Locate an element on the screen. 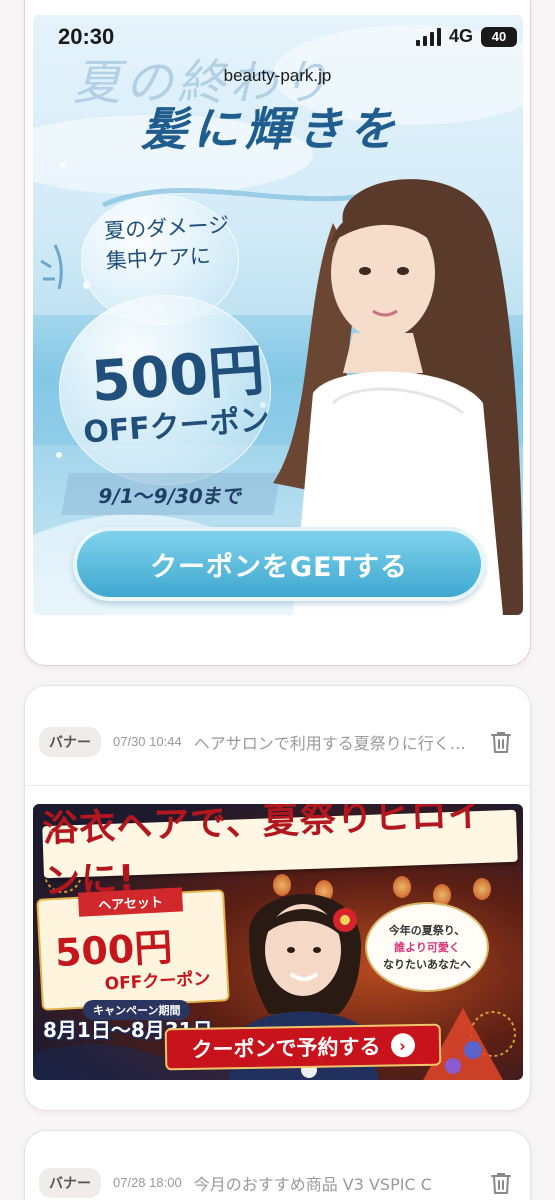 The width and height of the screenshot is (555, 1200). status-indicators: 4G 40 is located at coordinates (466, 36).